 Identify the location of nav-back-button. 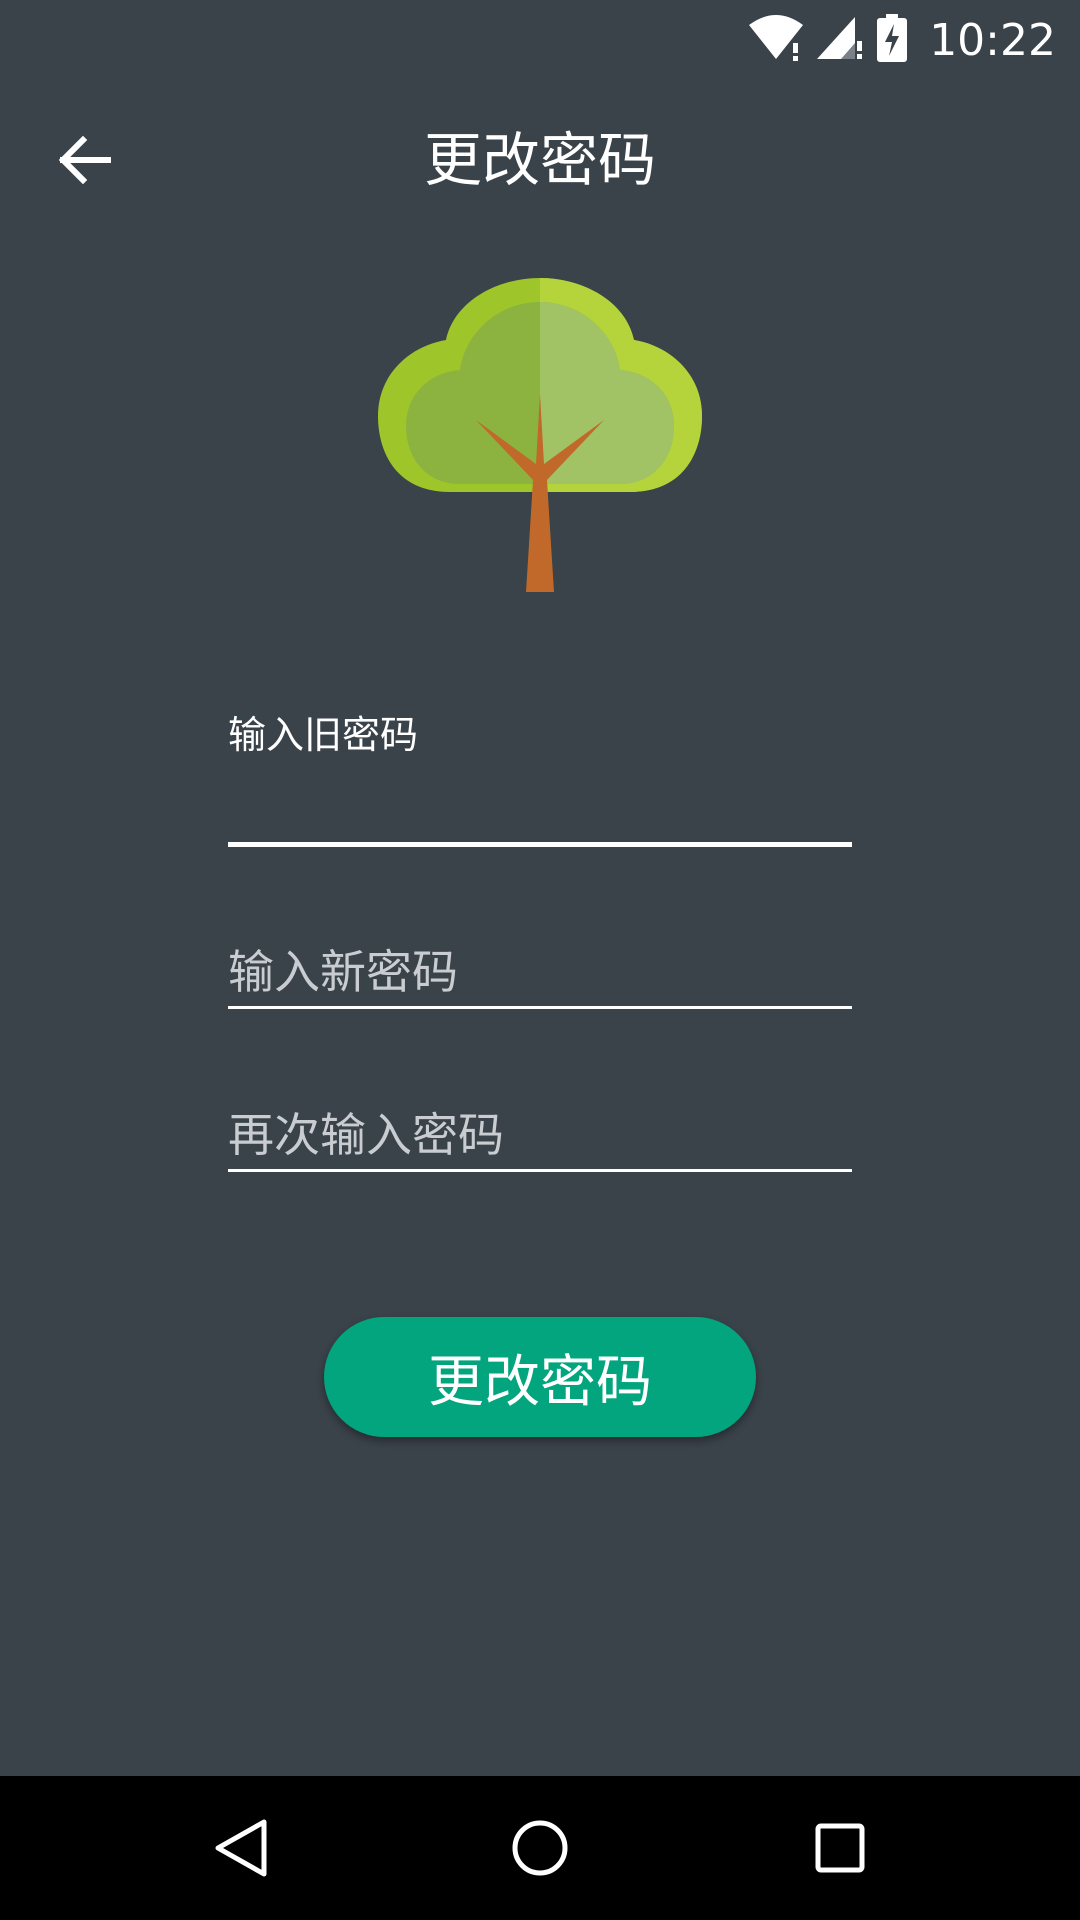
(240, 1848).